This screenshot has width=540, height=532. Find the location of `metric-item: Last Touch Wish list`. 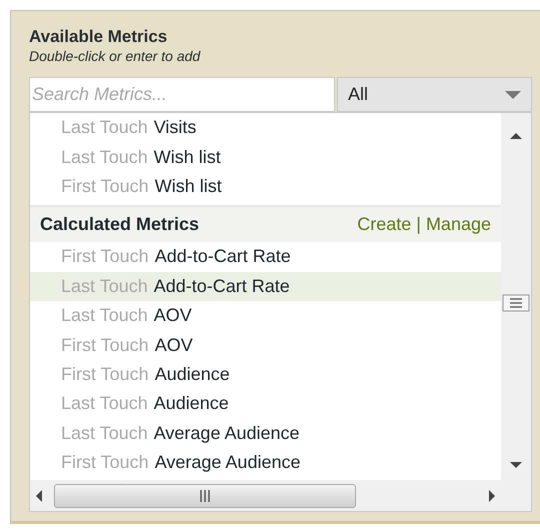

metric-item: Last Touch Wish list is located at coordinates (265, 157).